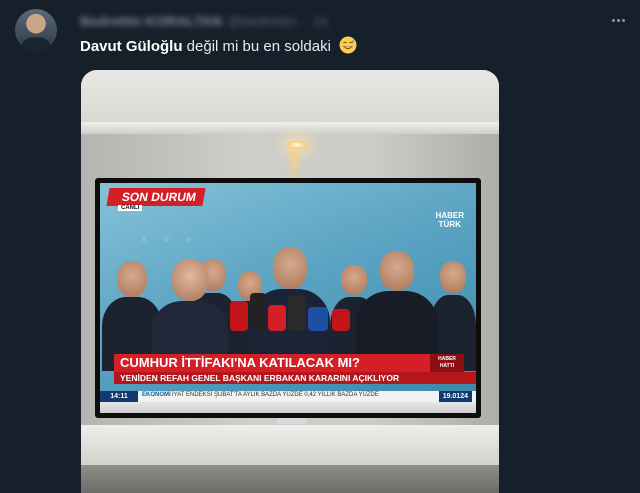 This screenshot has height=493, width=640. What do you see at coordinates (447, 359) in the screenshot?
I see `haber-hatti-line1: HABER` at bounding box center [447, 359].